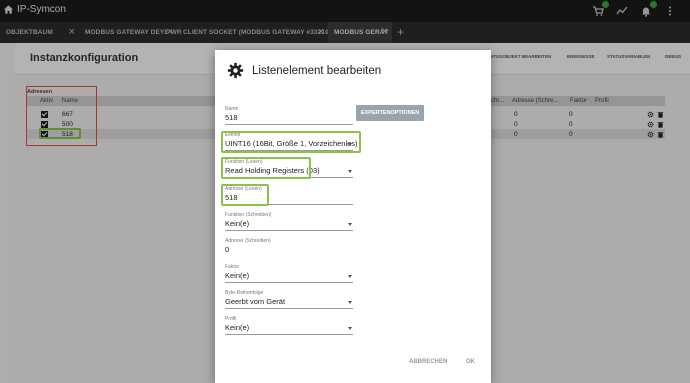 Image resolution: width=690 pixels, height=383 pixels. I want to click on name-field: Name 518, so click(289, 115).